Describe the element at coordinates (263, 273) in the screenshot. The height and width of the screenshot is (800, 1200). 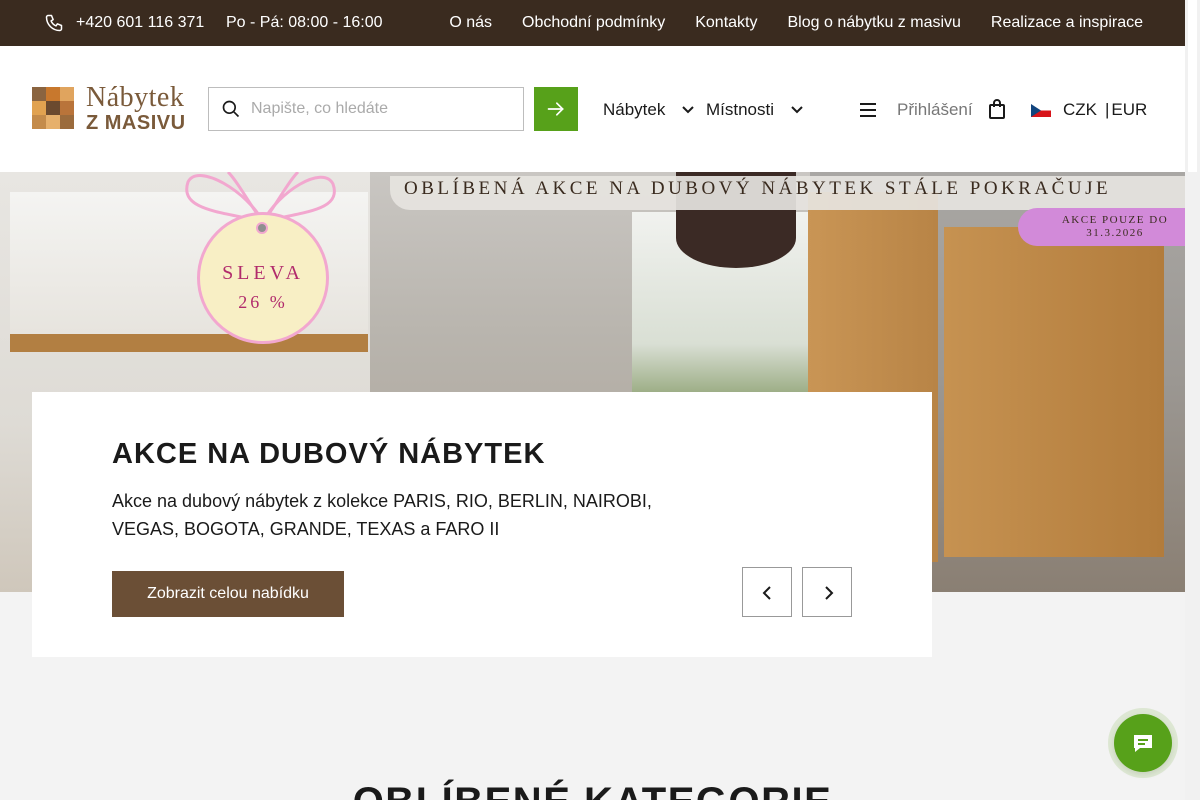
I see `discount-tag-label: SLEVA` at that location.